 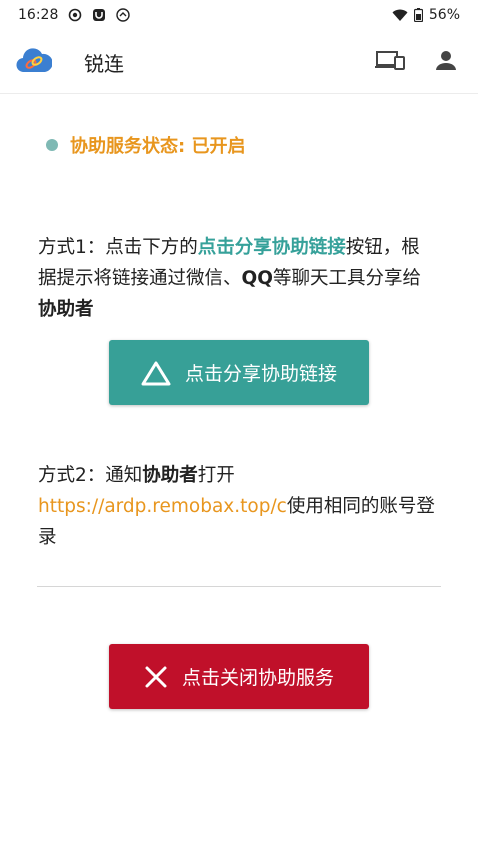 What do you see at coordinates (418, 15) in the screenshot?
I see `battery-icon` at bounding box center [418, 15].